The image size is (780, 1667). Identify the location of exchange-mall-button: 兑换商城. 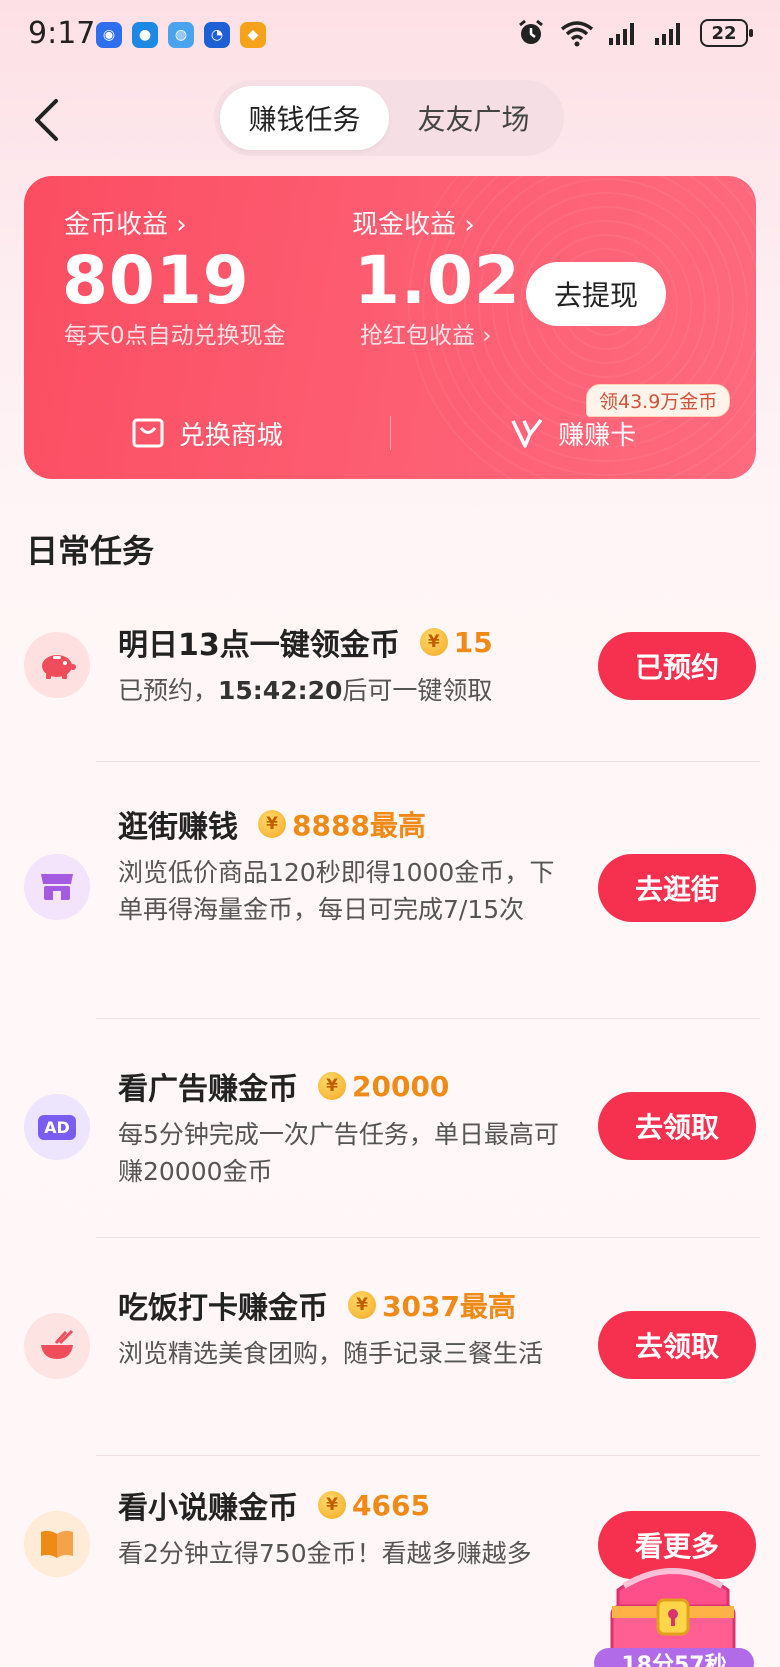
(207, 433).